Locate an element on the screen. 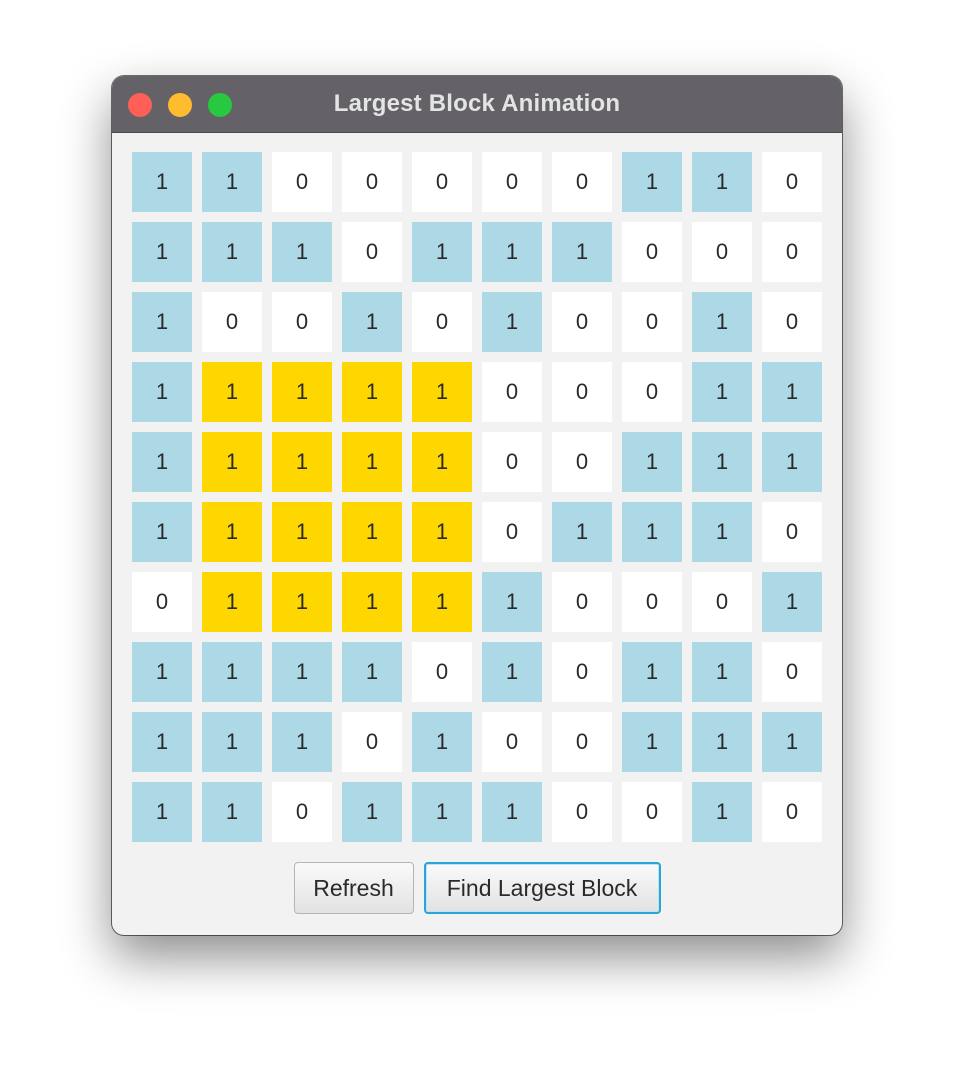 The height and width of the screenshot is (1084, 954). button-bar: Refresh Find Largest Block is located at coordinates (477, 888).